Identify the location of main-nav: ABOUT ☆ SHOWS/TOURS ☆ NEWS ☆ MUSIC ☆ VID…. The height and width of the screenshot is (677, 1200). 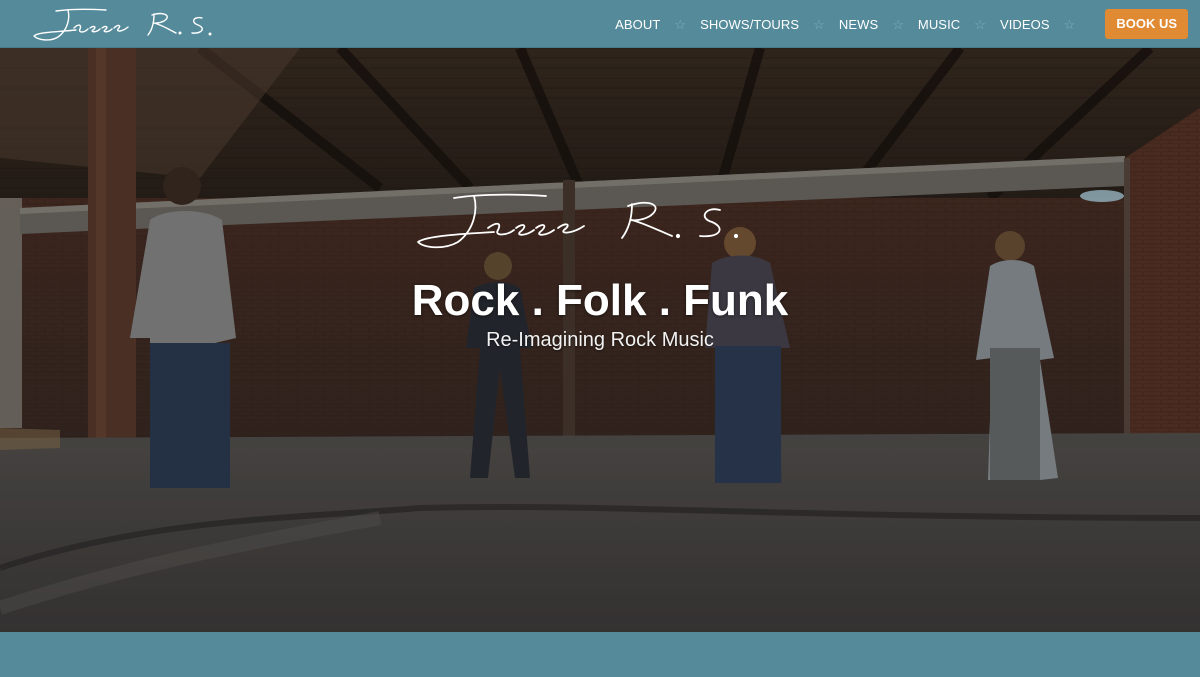
(907, 24).